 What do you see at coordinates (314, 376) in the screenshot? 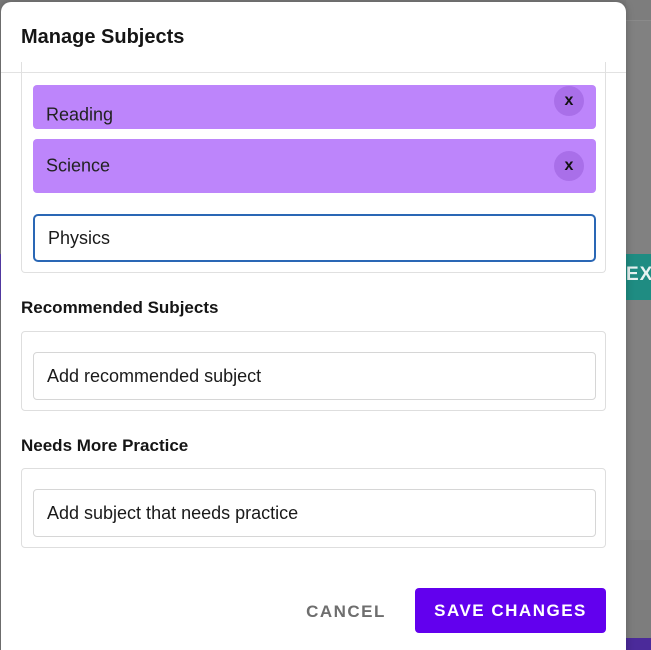
I see `recommended-subject-input` at bounding box center [314, 376].